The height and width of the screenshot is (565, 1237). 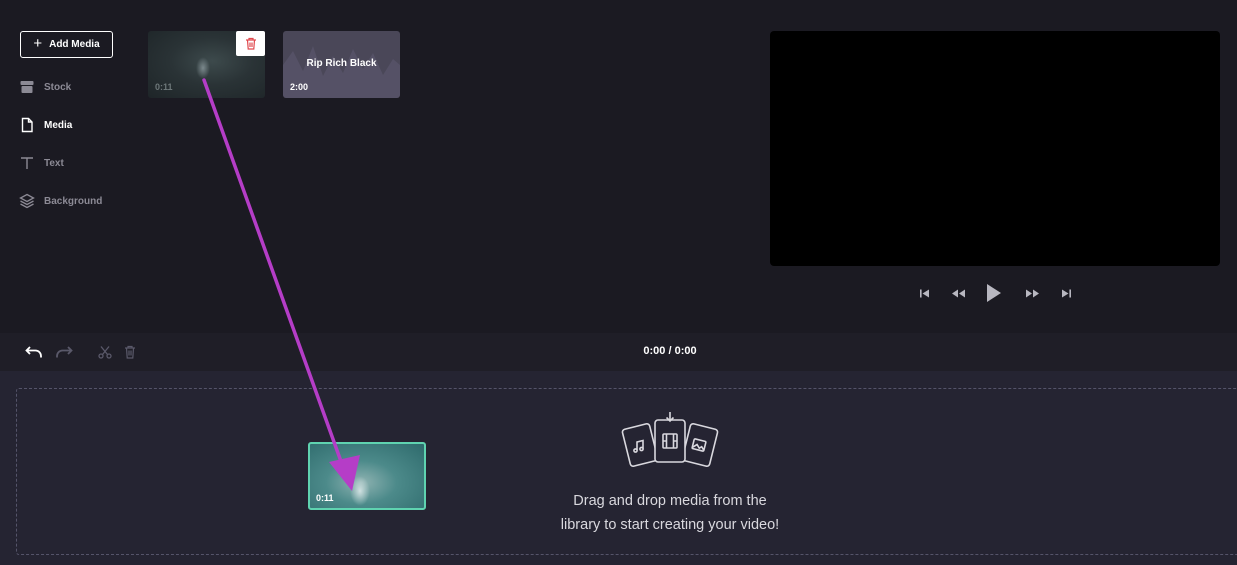 What do you see at coordinates (27, 125) in the screenshot?
I see `file-icon` at bounding box center [27, 125].